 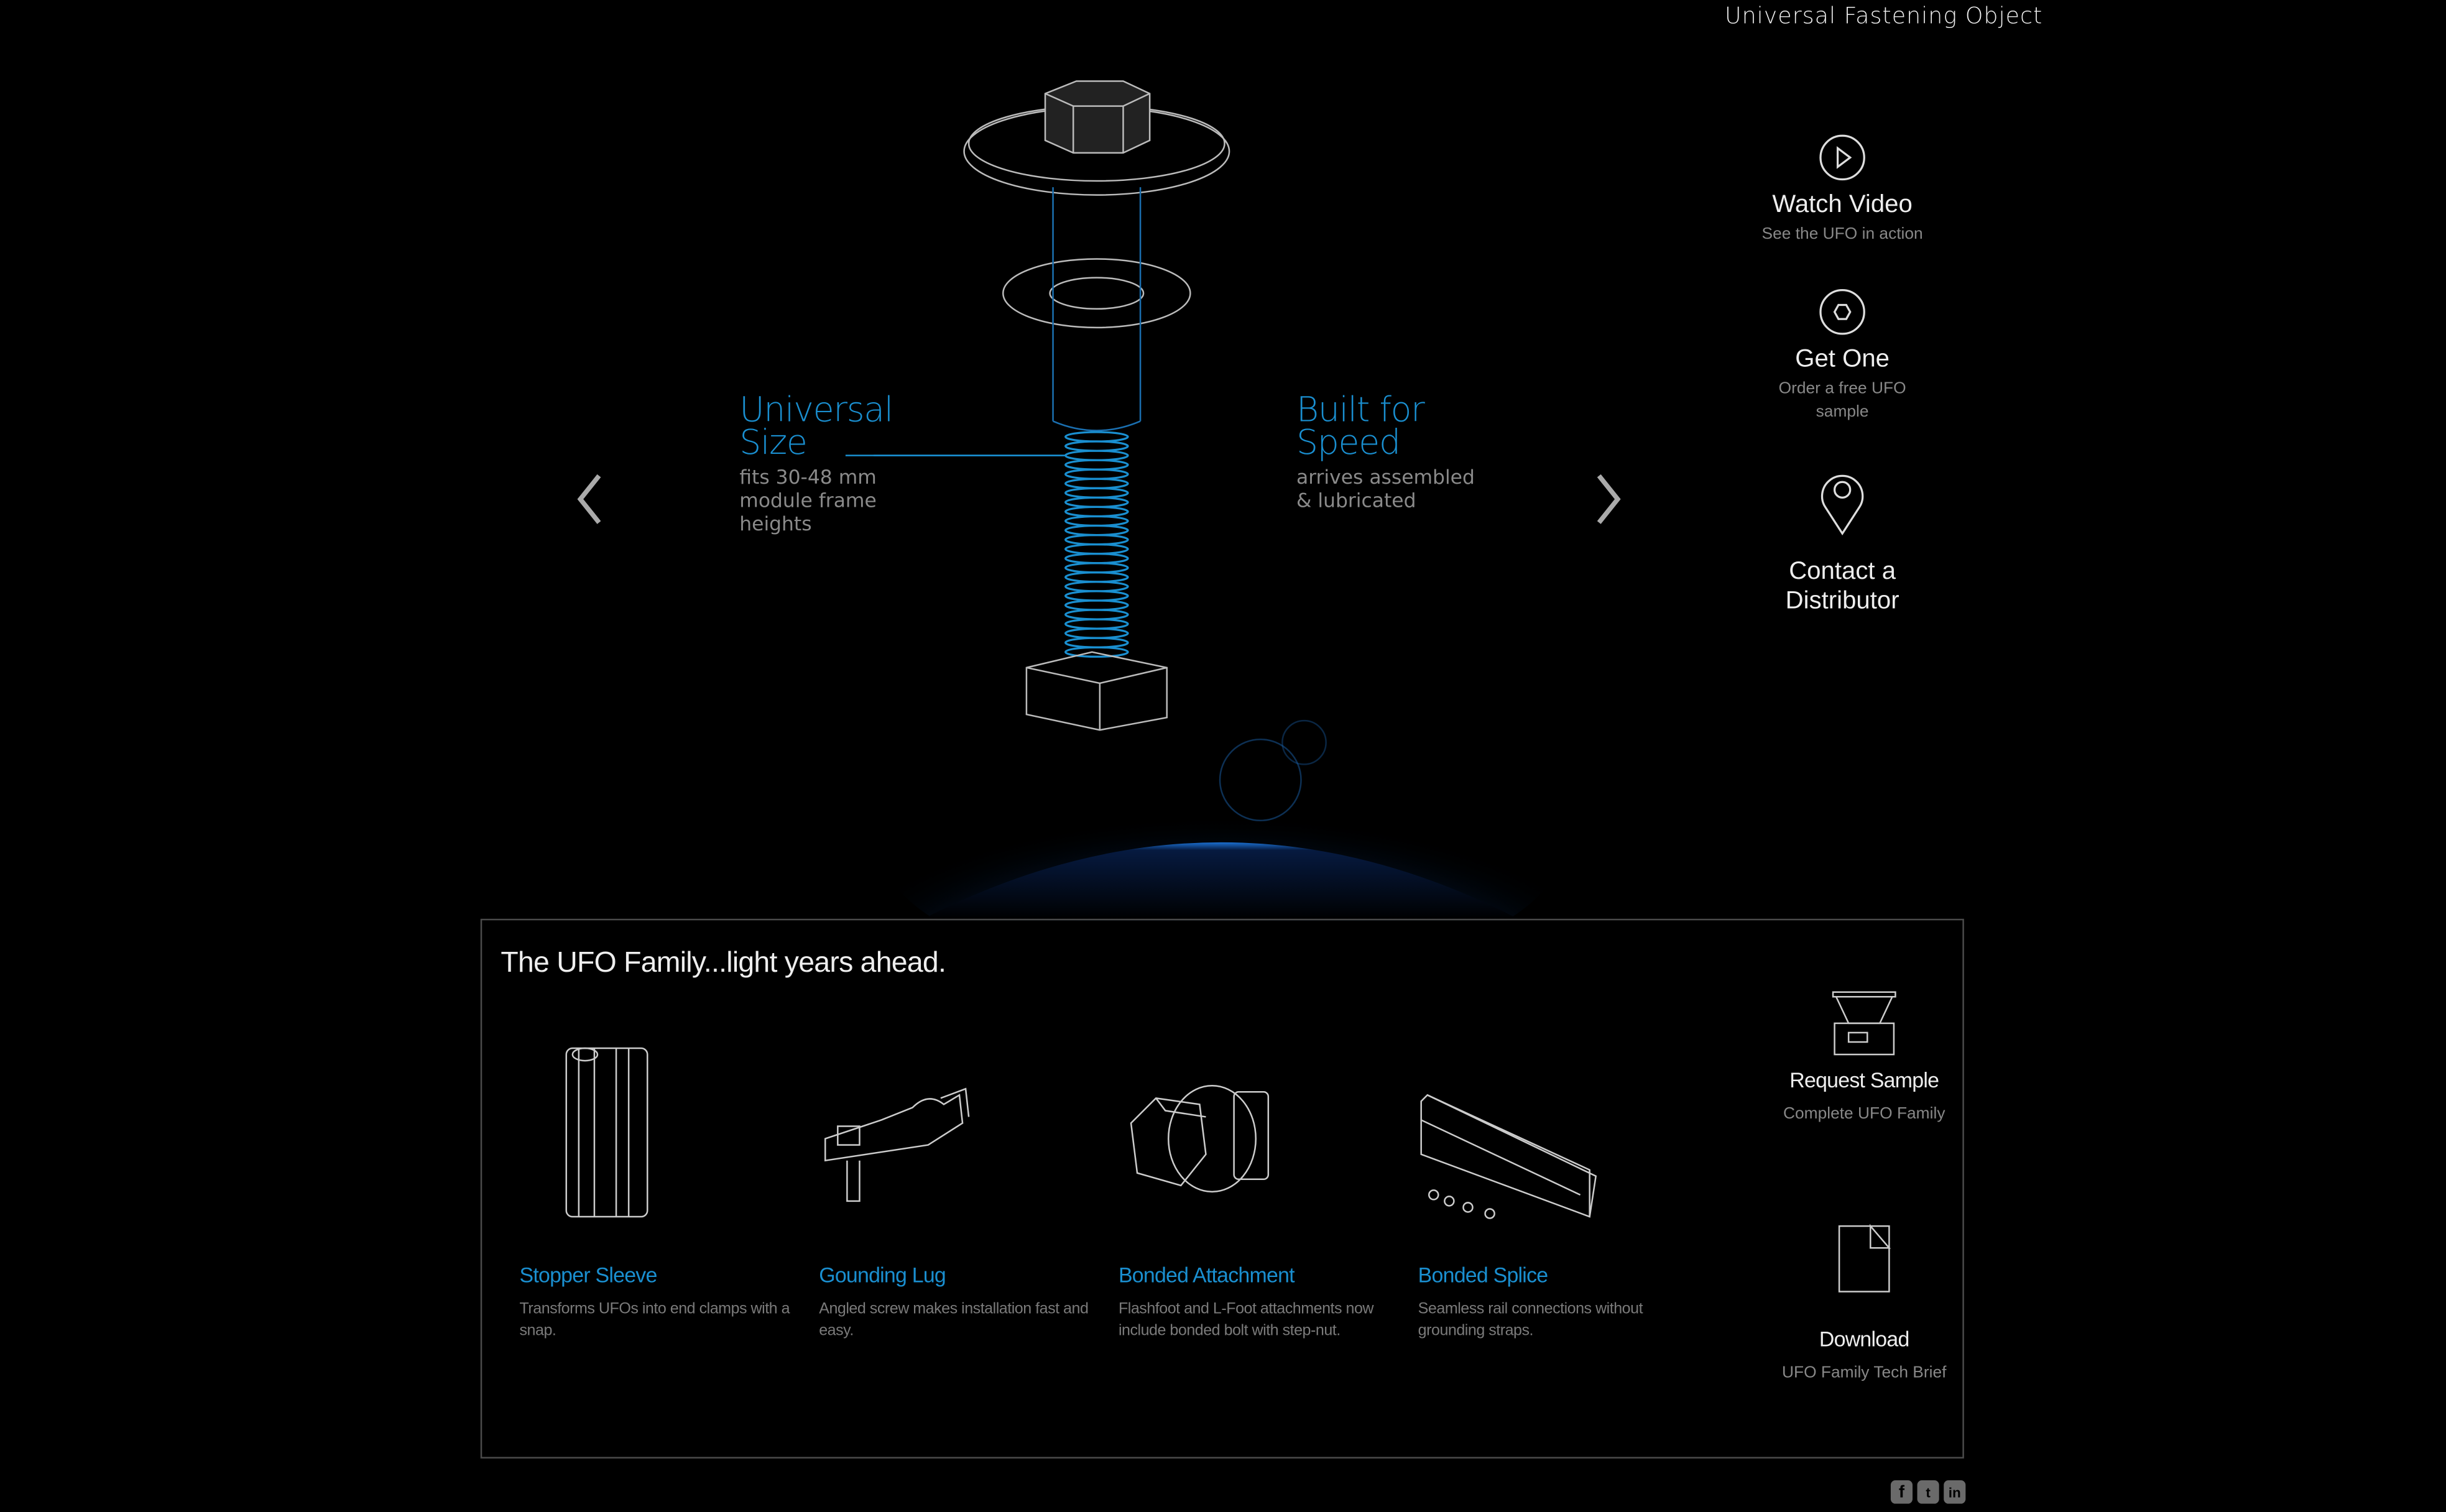 What do you see at coordinates (1901, 1492) in the screenshot?
I see `facebook-icon: f` at bounding box center [1901, 1492].